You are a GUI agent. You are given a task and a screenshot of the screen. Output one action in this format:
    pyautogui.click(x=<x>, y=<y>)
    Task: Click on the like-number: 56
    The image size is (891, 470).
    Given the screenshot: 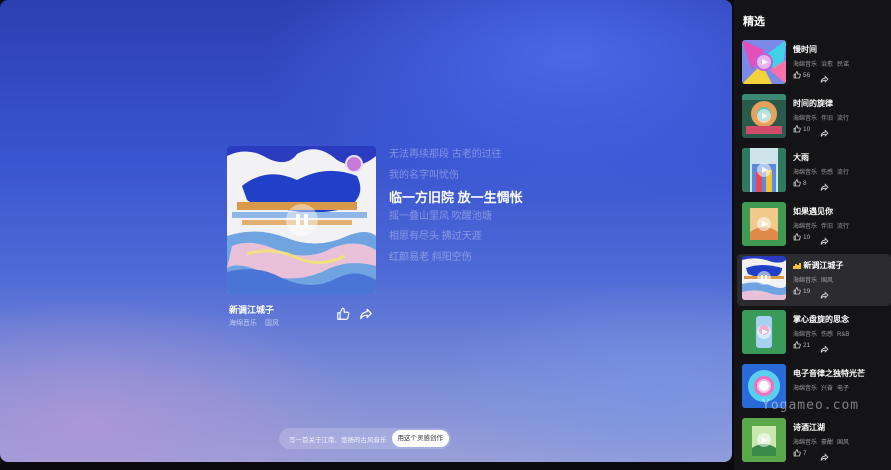 What is the action you would take?
    pyautogui.click(x=807, y=75)
    